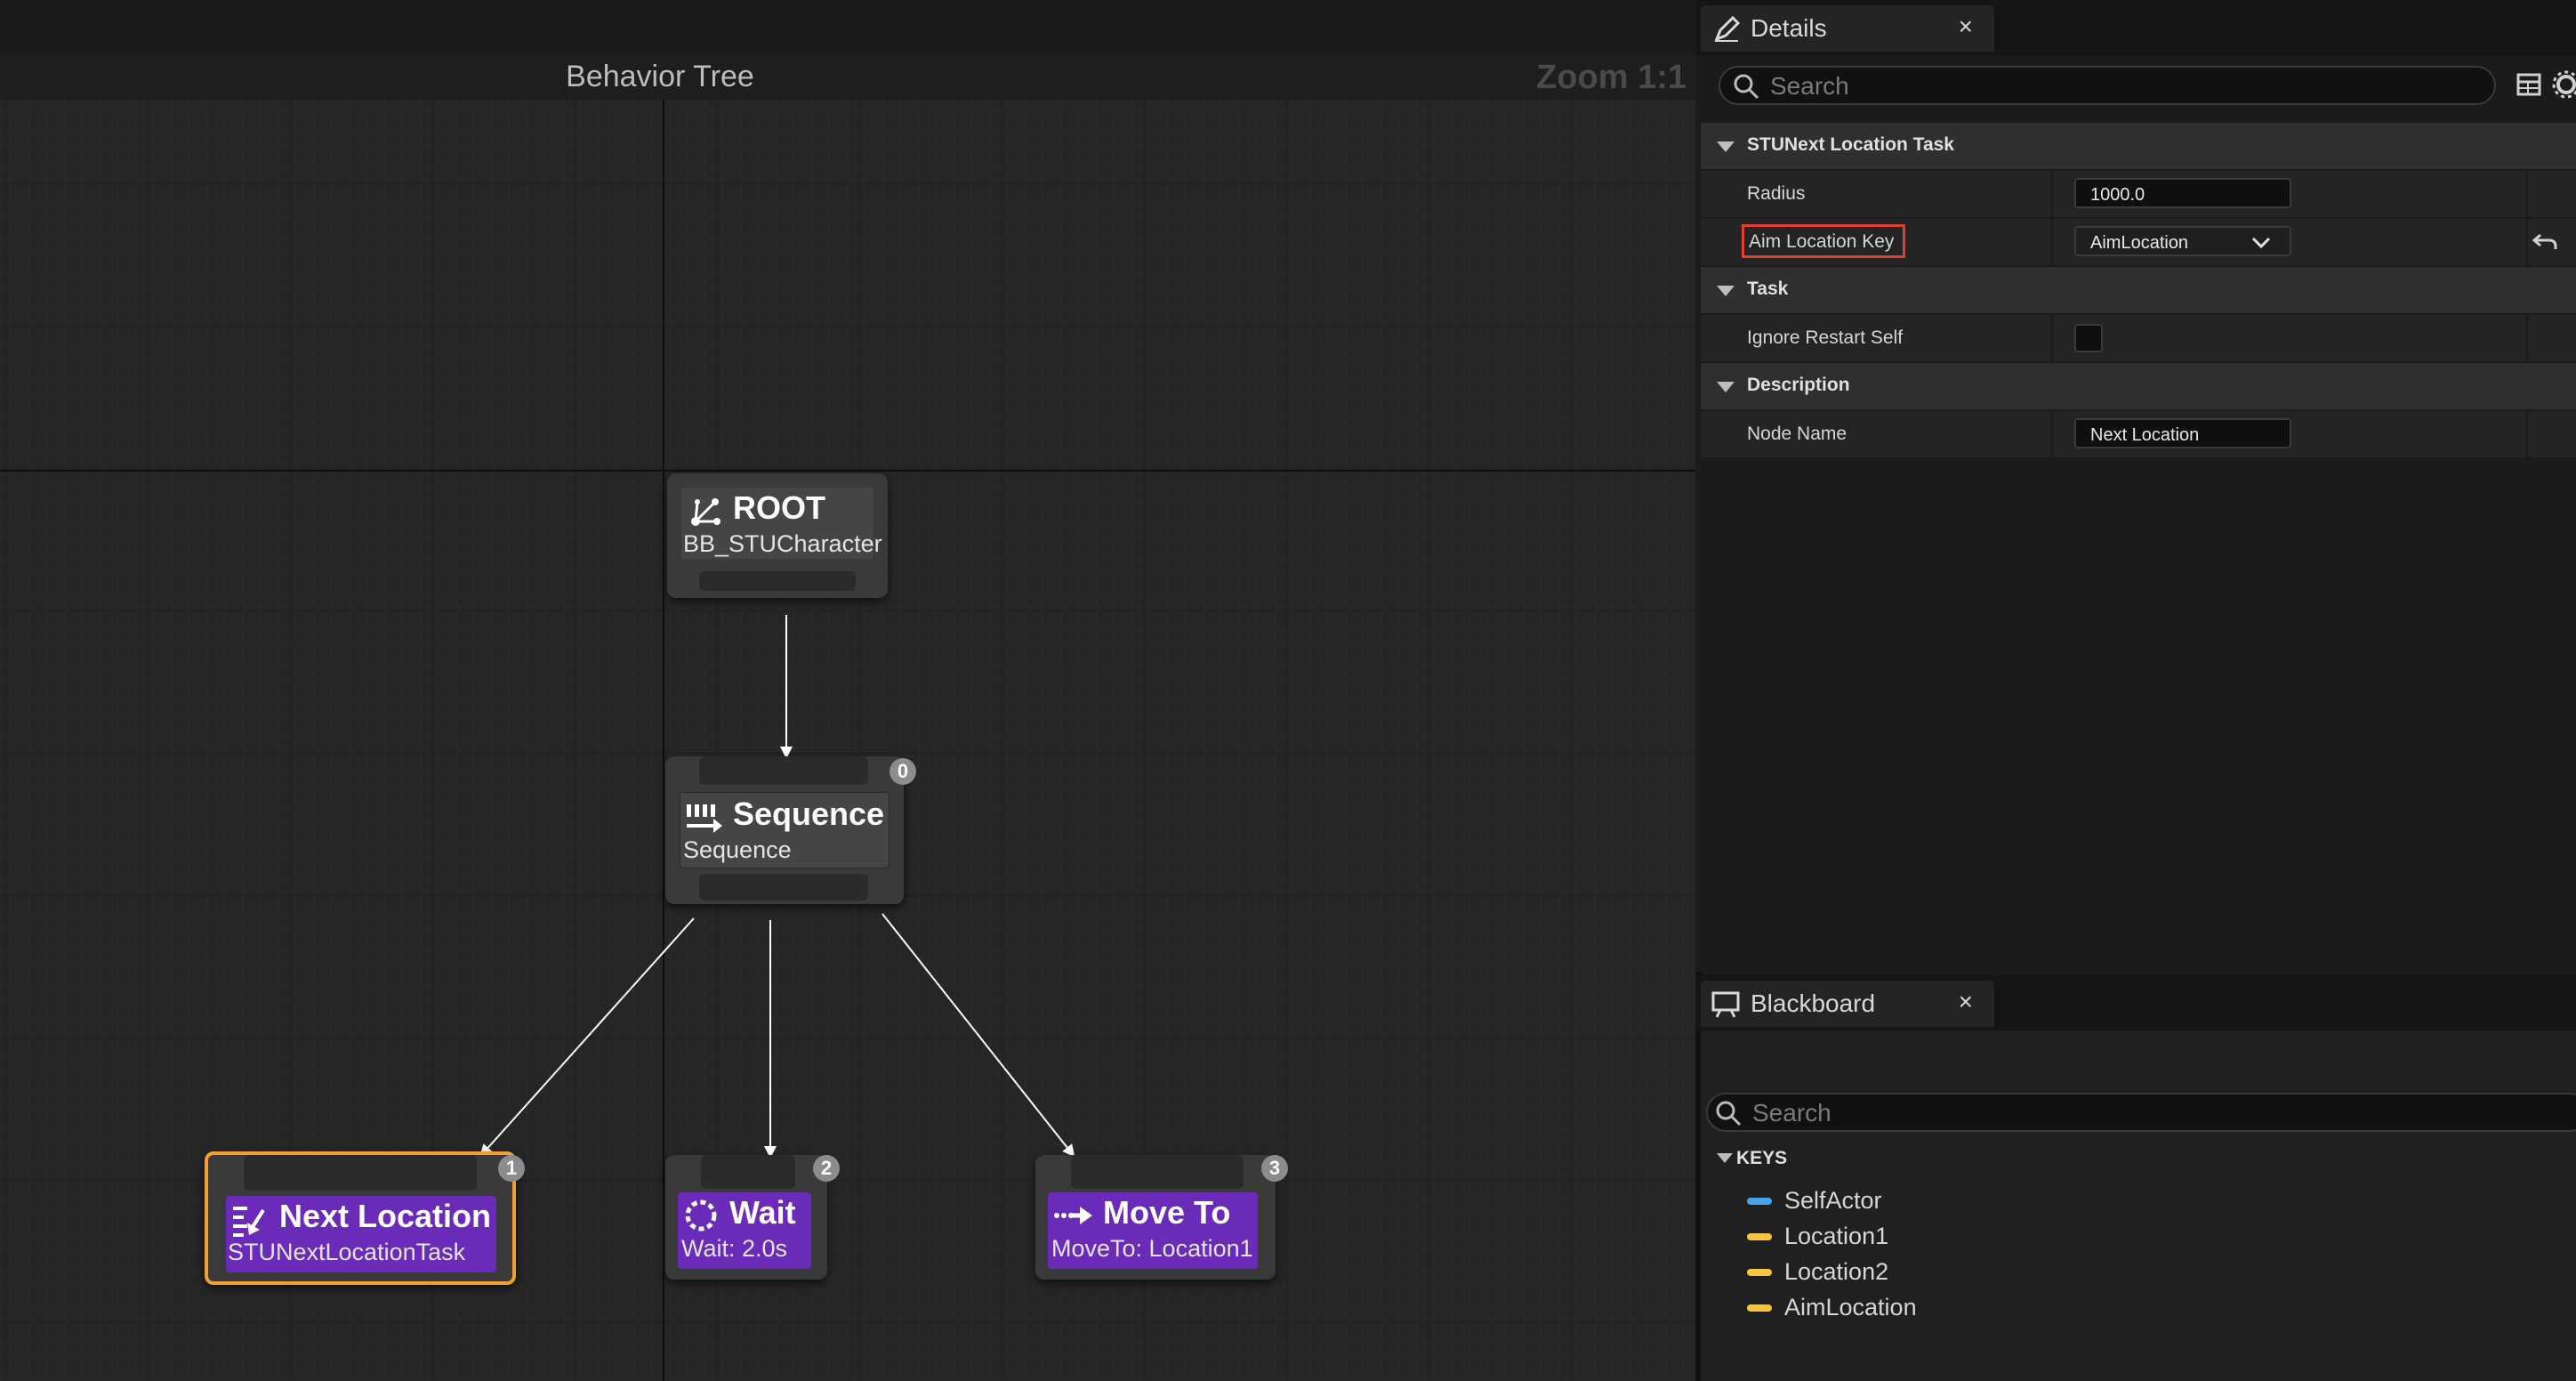 This screenshot has width=2576, height=1381. I want to click on keys-header-label: KEYS, so click(1762, 1158).